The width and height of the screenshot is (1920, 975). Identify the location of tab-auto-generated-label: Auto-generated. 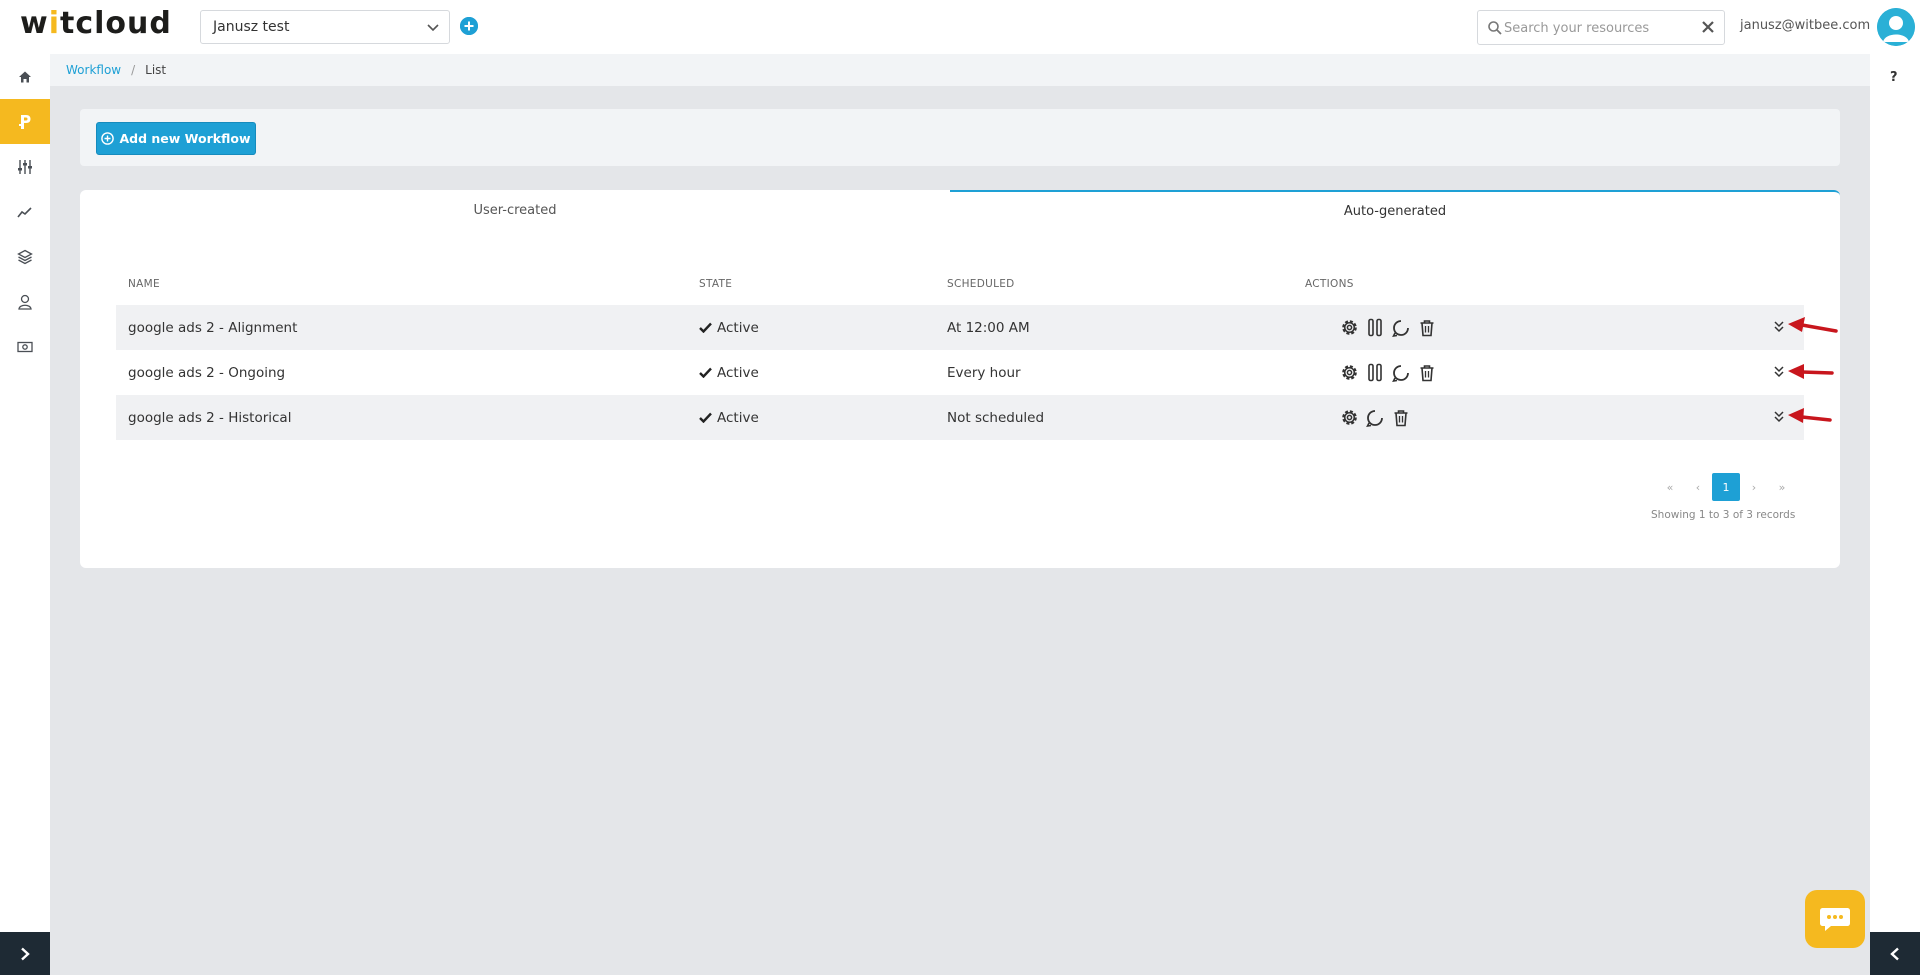
(1395, 211).